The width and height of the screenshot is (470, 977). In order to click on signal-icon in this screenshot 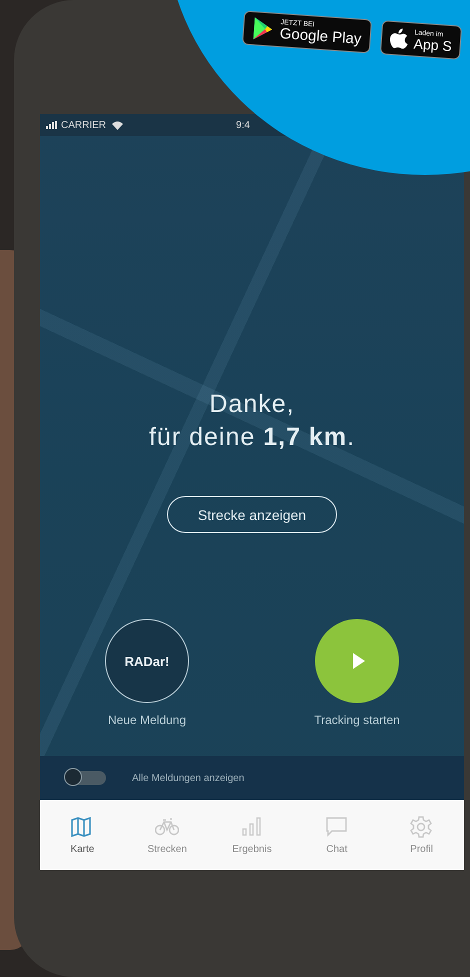, I will do `click(52, 125)`.